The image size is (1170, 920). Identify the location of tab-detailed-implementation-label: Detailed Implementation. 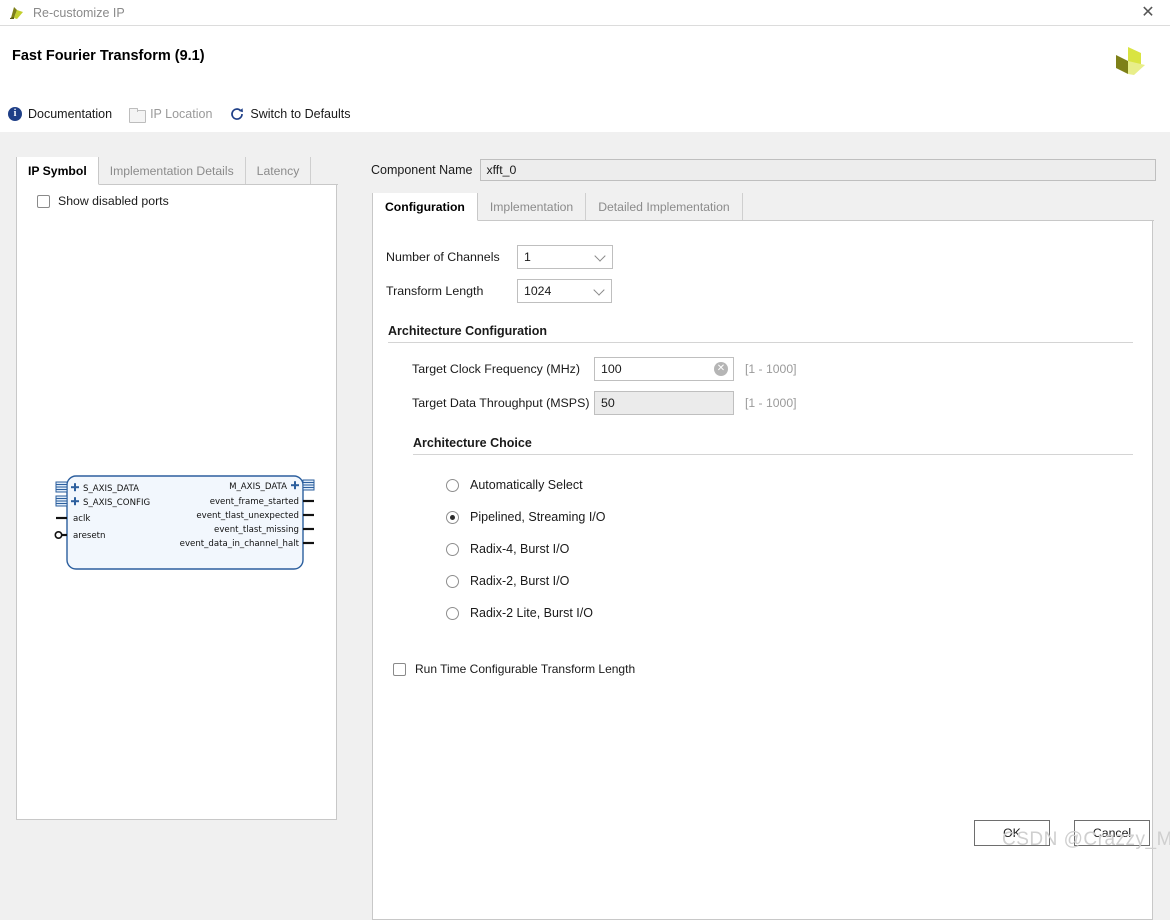
(664, 206).